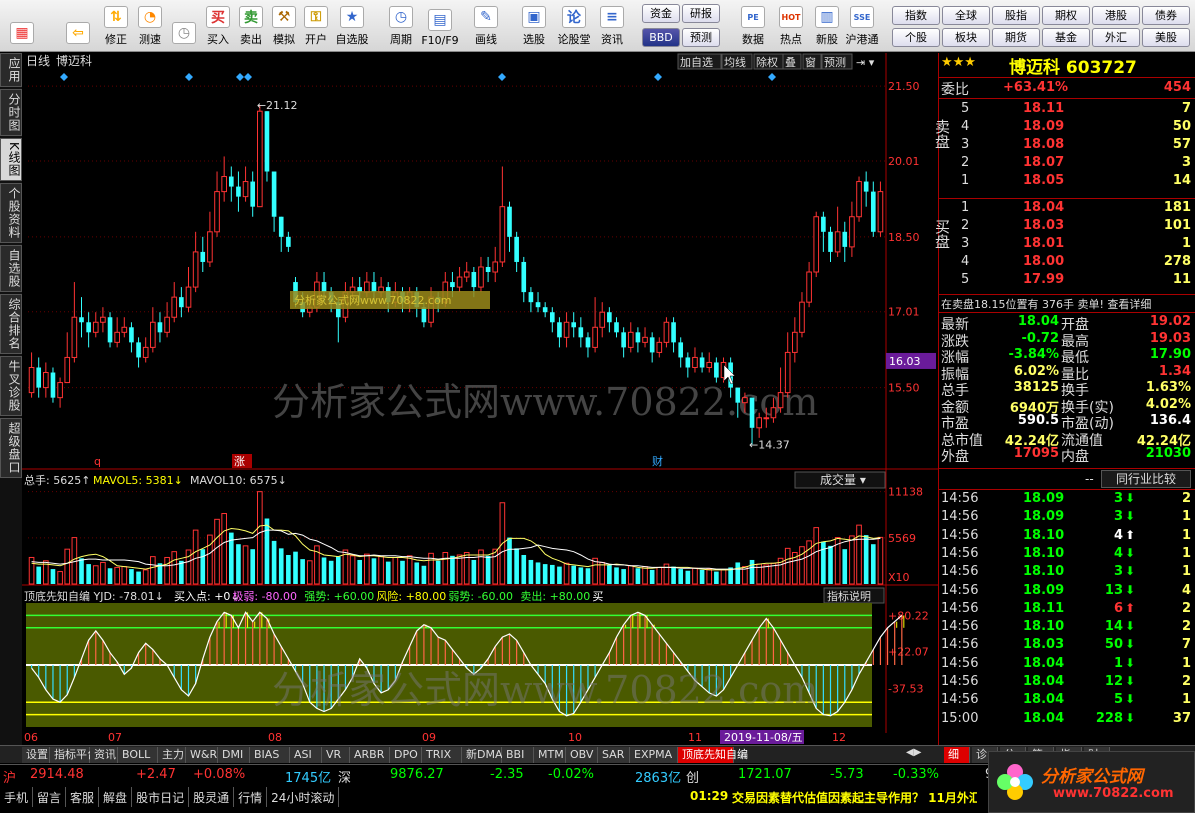 The image size is (1195, 813). What do you see at coordinates (1043, 126) in the screenshot?
I see `sell-price: 18.09` at bounding box center [1043, 126].